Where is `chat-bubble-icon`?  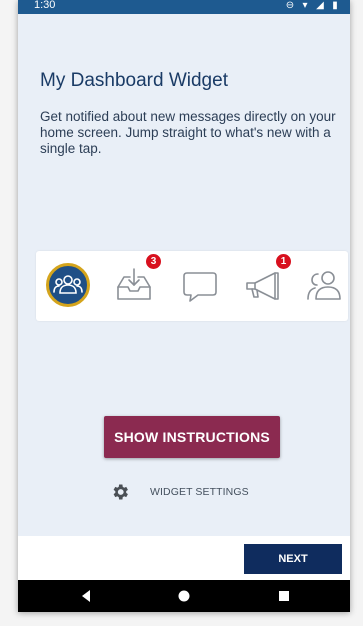 chat-bubble-icon is located at coordinates (200, 285).